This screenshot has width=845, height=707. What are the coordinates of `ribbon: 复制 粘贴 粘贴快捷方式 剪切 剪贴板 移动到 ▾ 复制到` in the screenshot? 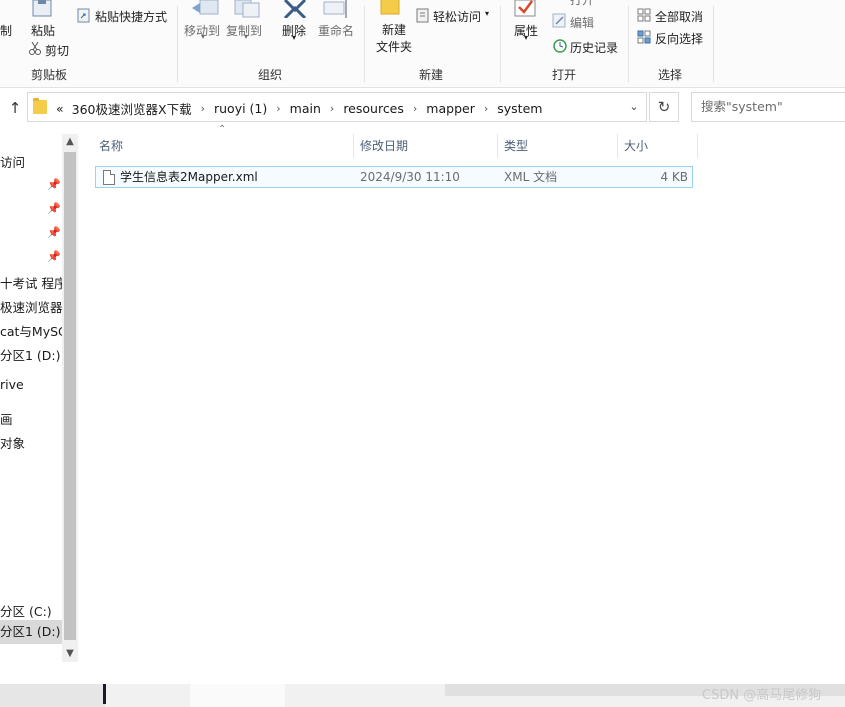 It's located at (422, 44).